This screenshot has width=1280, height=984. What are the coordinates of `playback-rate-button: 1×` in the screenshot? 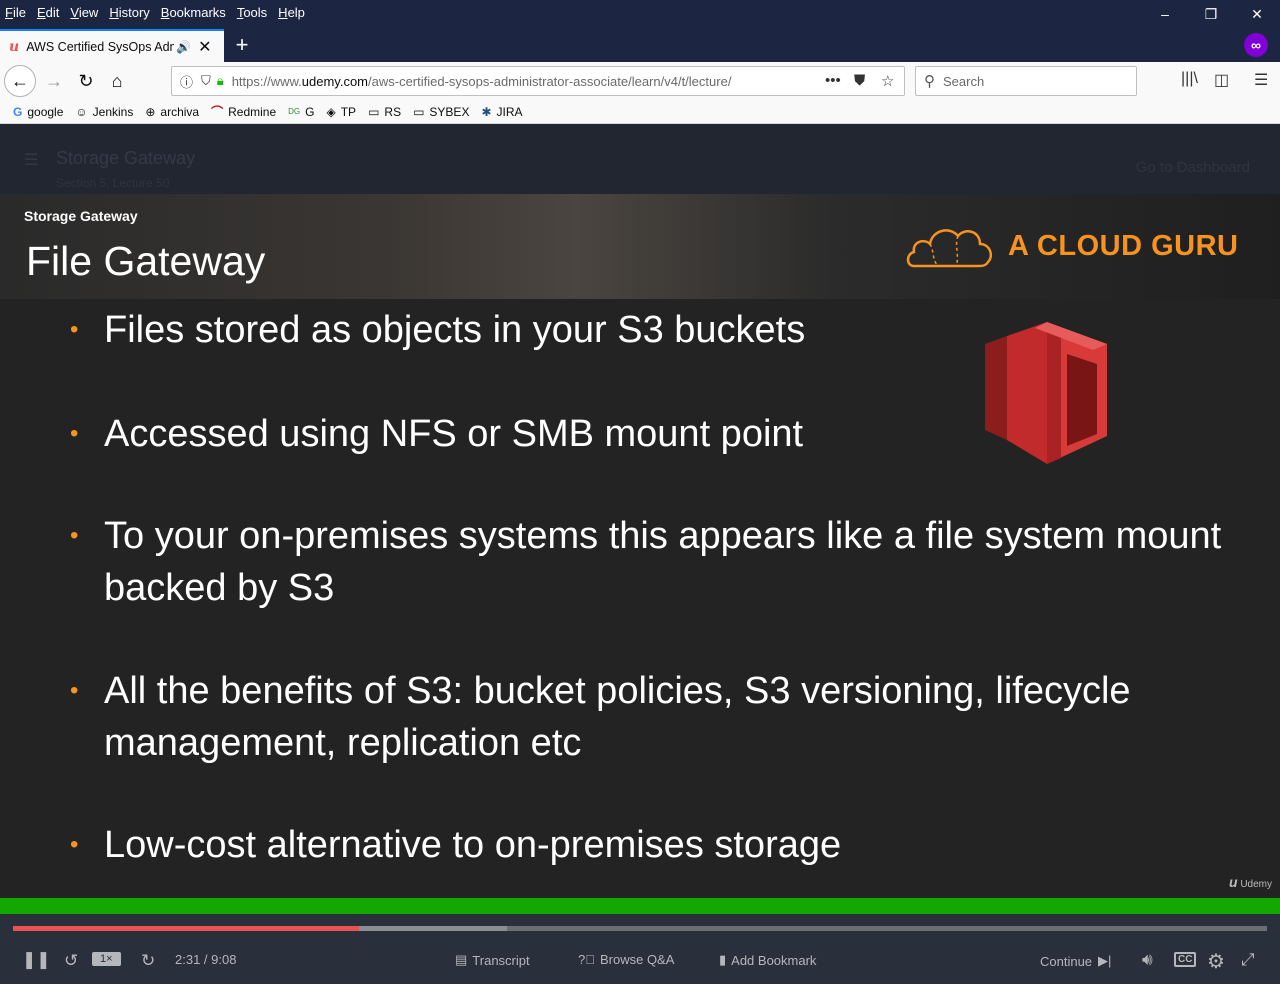 It's located at (106, 959).